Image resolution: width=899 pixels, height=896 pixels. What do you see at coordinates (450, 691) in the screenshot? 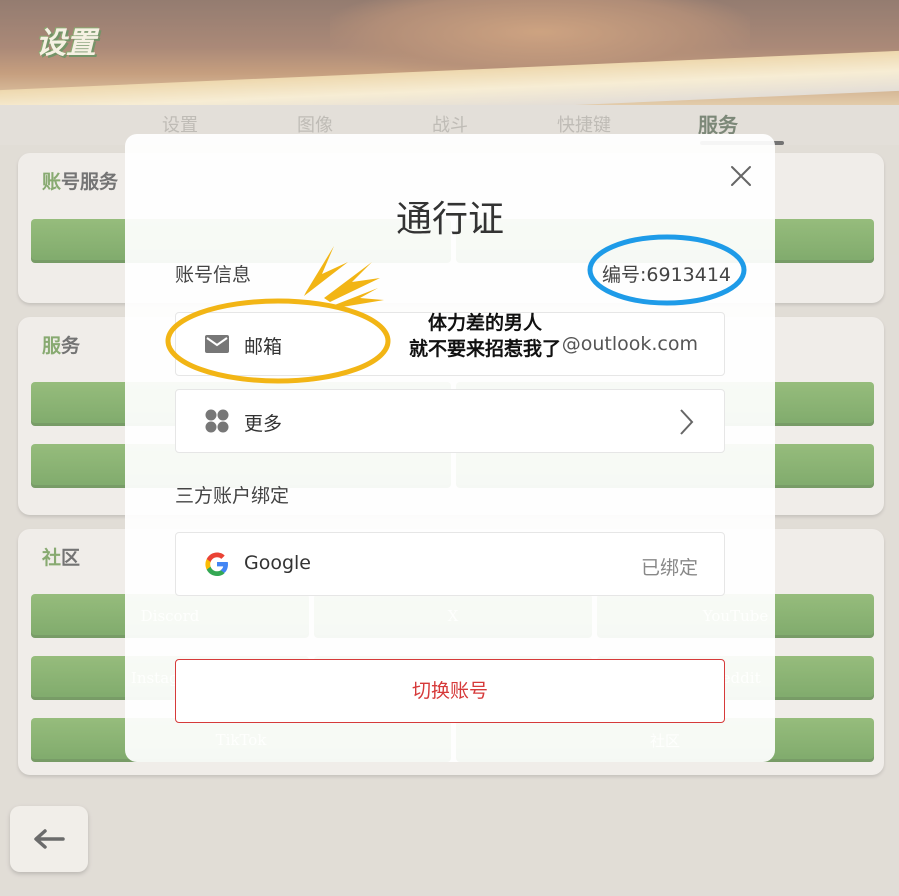
I see `switch-account-button: 切换账号` at bounding box center [450, 691].